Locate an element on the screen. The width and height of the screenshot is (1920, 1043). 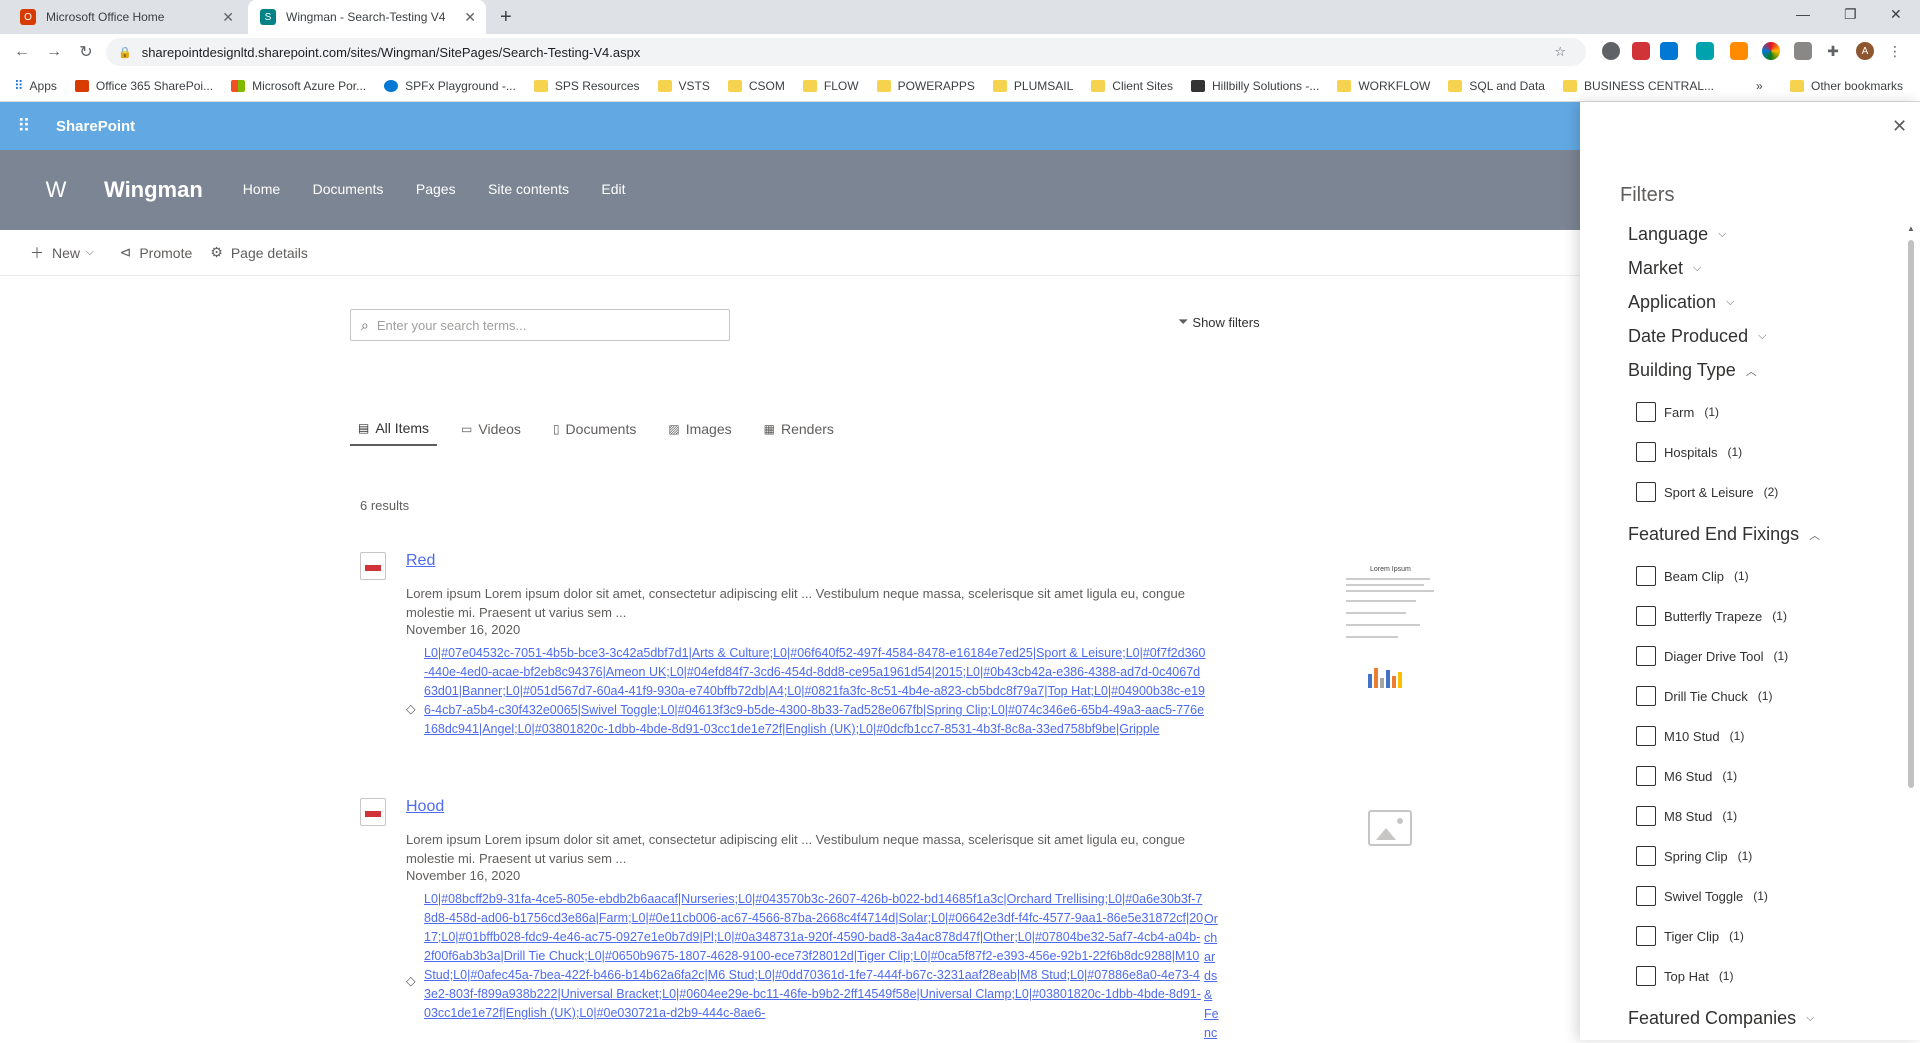
filter-option: Diager Drive Tool (1) is located at coordinates (1712, 656).